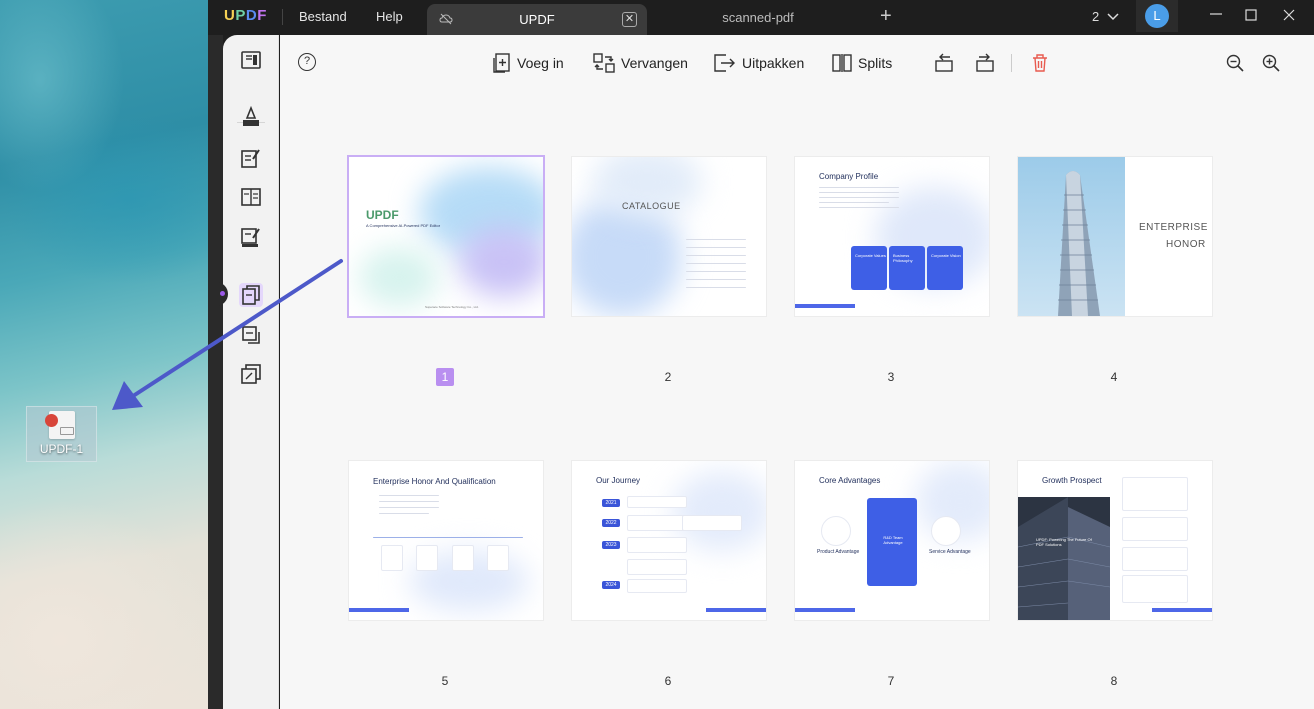 This screenshot has height=709, width=1314. I want to click on page-1-title: UPDF, so click(382, 215).